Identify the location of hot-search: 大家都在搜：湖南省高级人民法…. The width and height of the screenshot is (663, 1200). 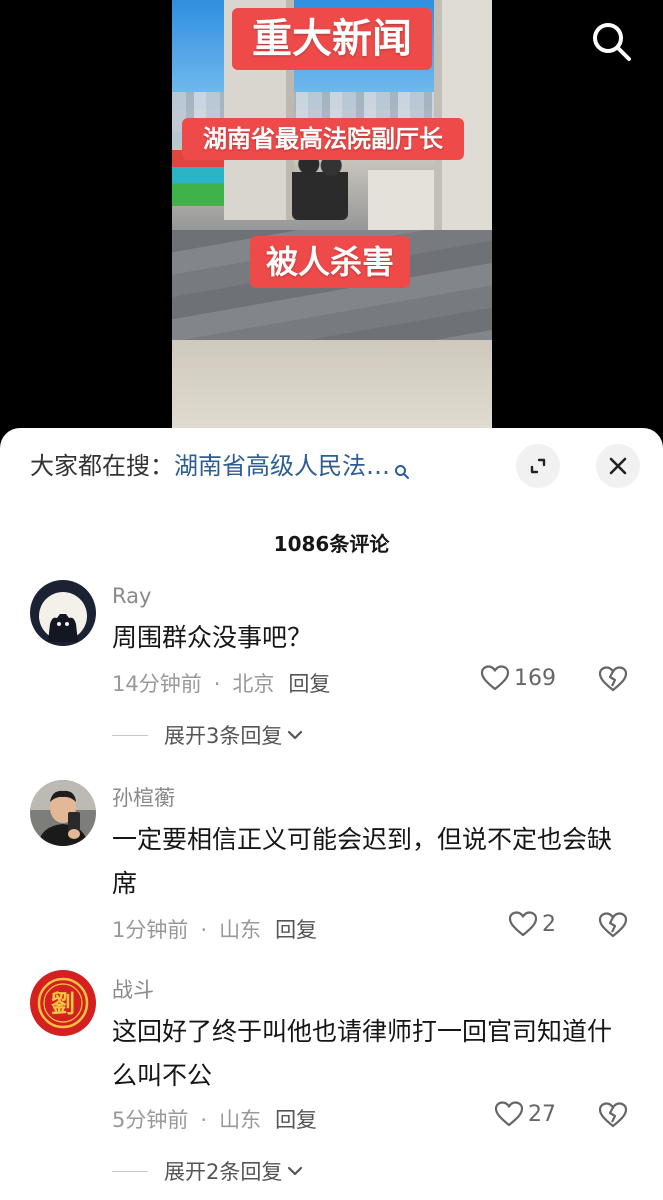
(252, 466).